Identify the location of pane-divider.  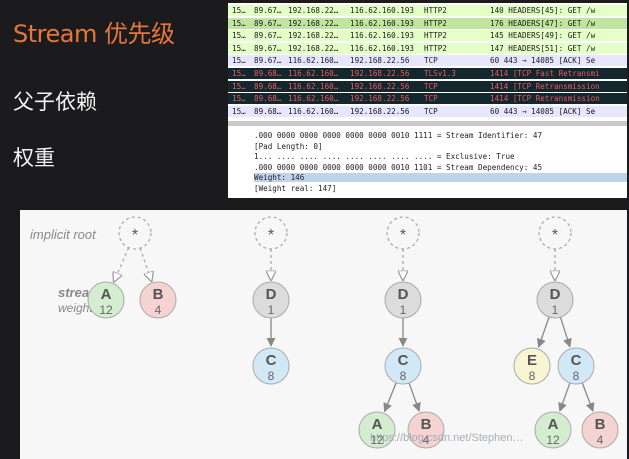
(427, 123).